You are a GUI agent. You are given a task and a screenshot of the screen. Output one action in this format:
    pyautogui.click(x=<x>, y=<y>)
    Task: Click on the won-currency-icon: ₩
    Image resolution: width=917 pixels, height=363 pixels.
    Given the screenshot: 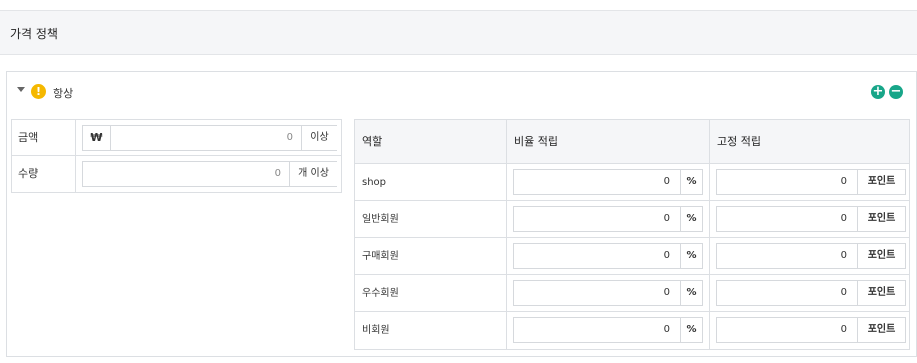 What is the action you would take?
    pyautogui.click(x=97, y=138)
    